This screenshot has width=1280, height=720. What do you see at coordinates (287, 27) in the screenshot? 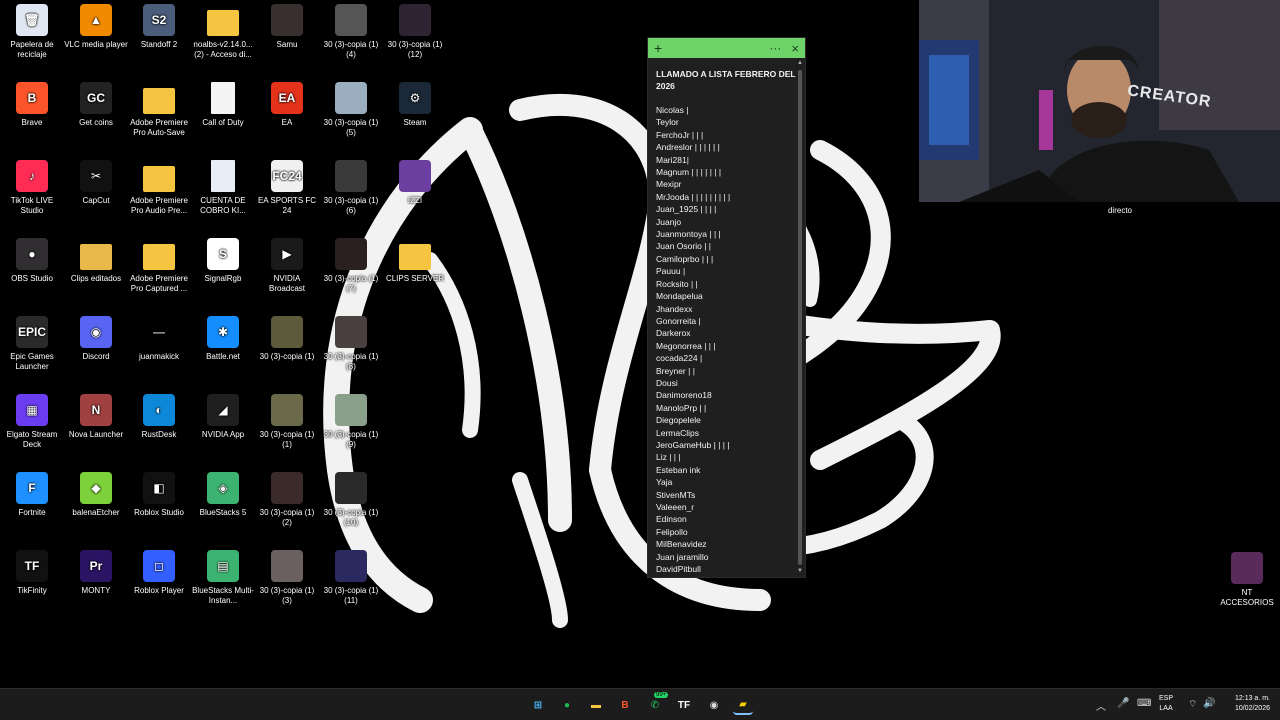
I see `desktop-icon: Samu` at bounding box center [287, 27].